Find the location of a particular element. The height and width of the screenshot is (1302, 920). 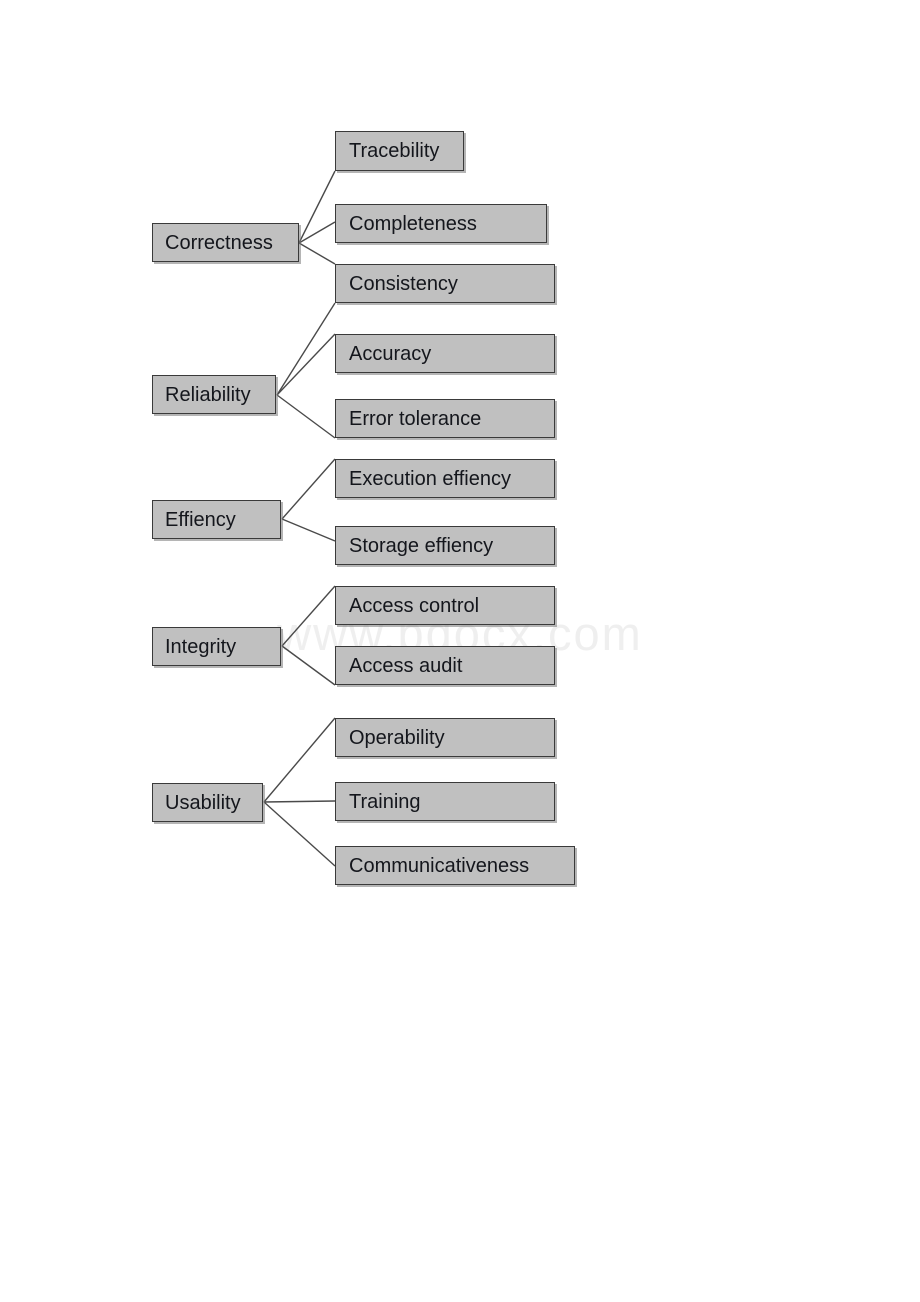

parent-node-effiency: Effiency is located at coordinates (216, 519).